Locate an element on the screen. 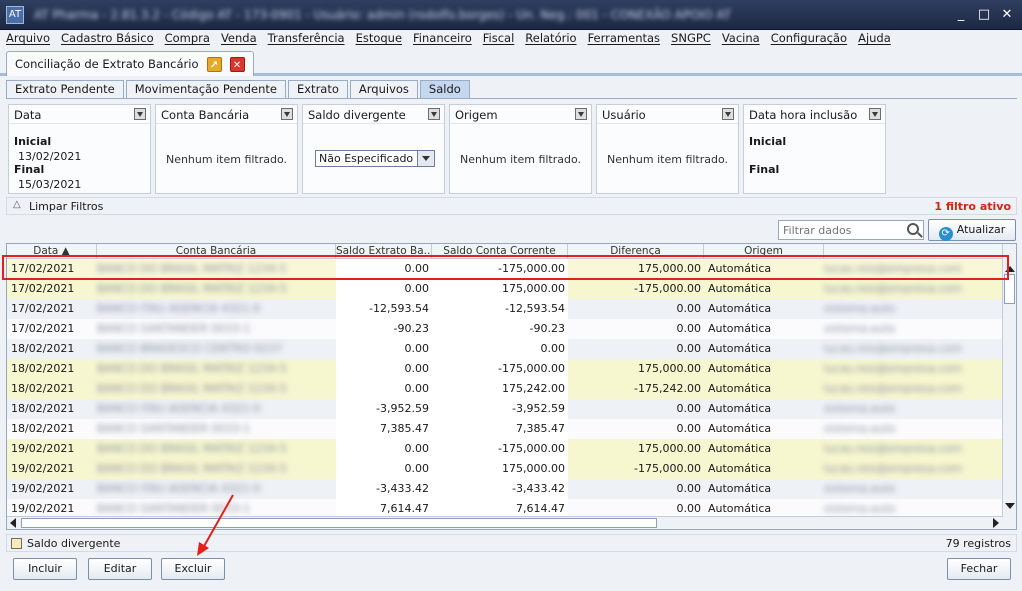 The height and width of the screenshot is (591, 1022). col-diferenca-cell: 175,000.00 is located at coordinates (669, 448).